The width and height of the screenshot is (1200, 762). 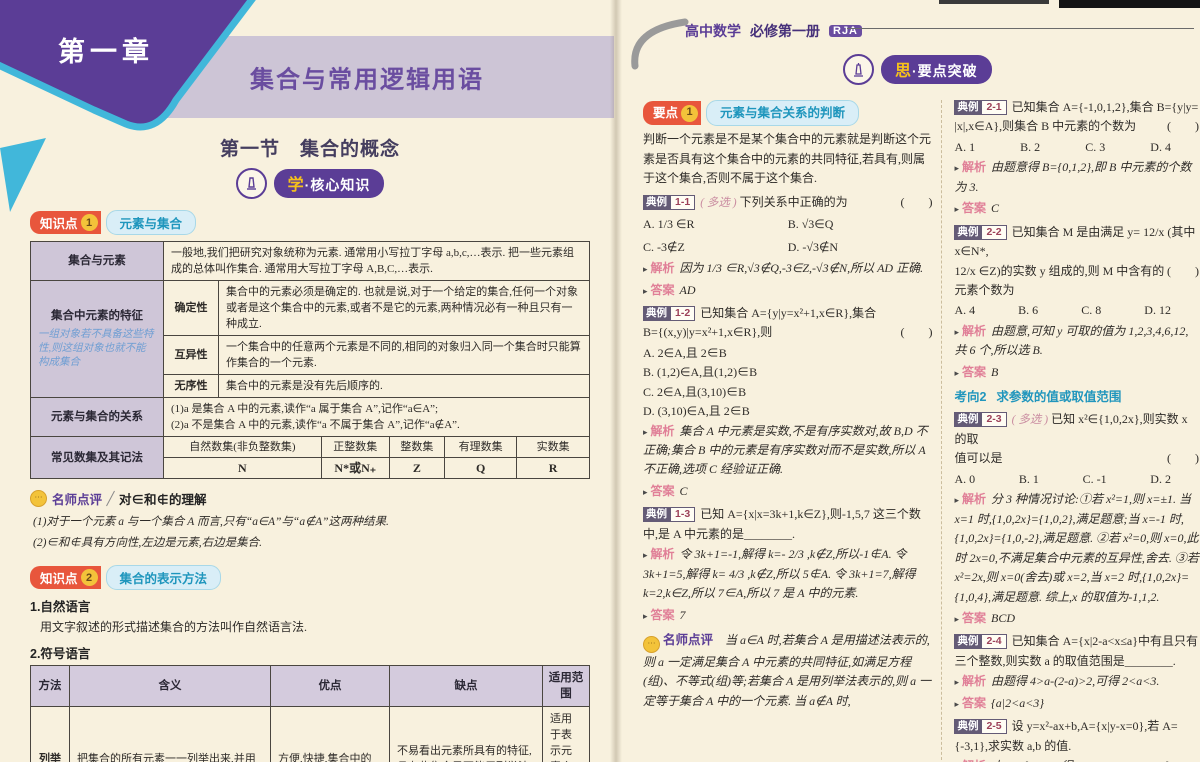 I want to click on question-text: 12/x ∈Z)的实数 y 组成的,则 M 中含有的元素个数为, so click(x=1059, y=280).